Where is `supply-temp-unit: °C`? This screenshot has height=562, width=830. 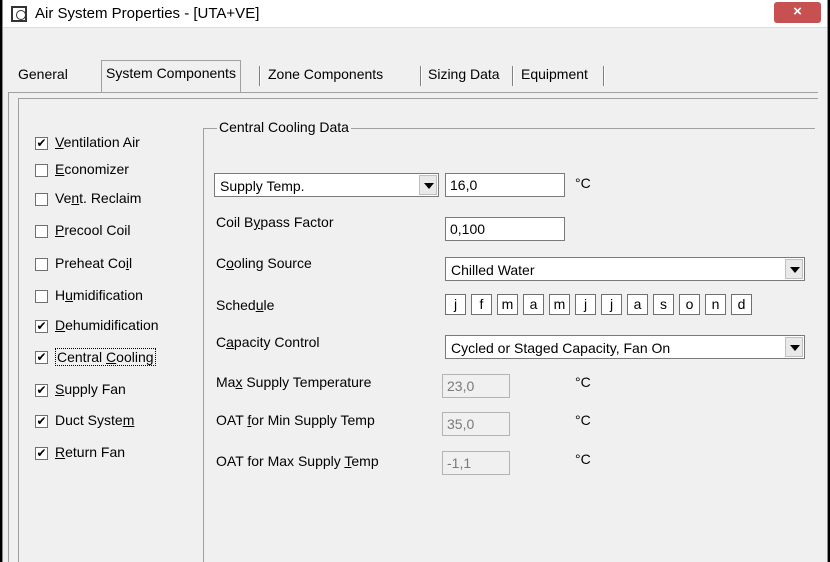 supply-temp-unit: °C is located at coordinates (583, 183).